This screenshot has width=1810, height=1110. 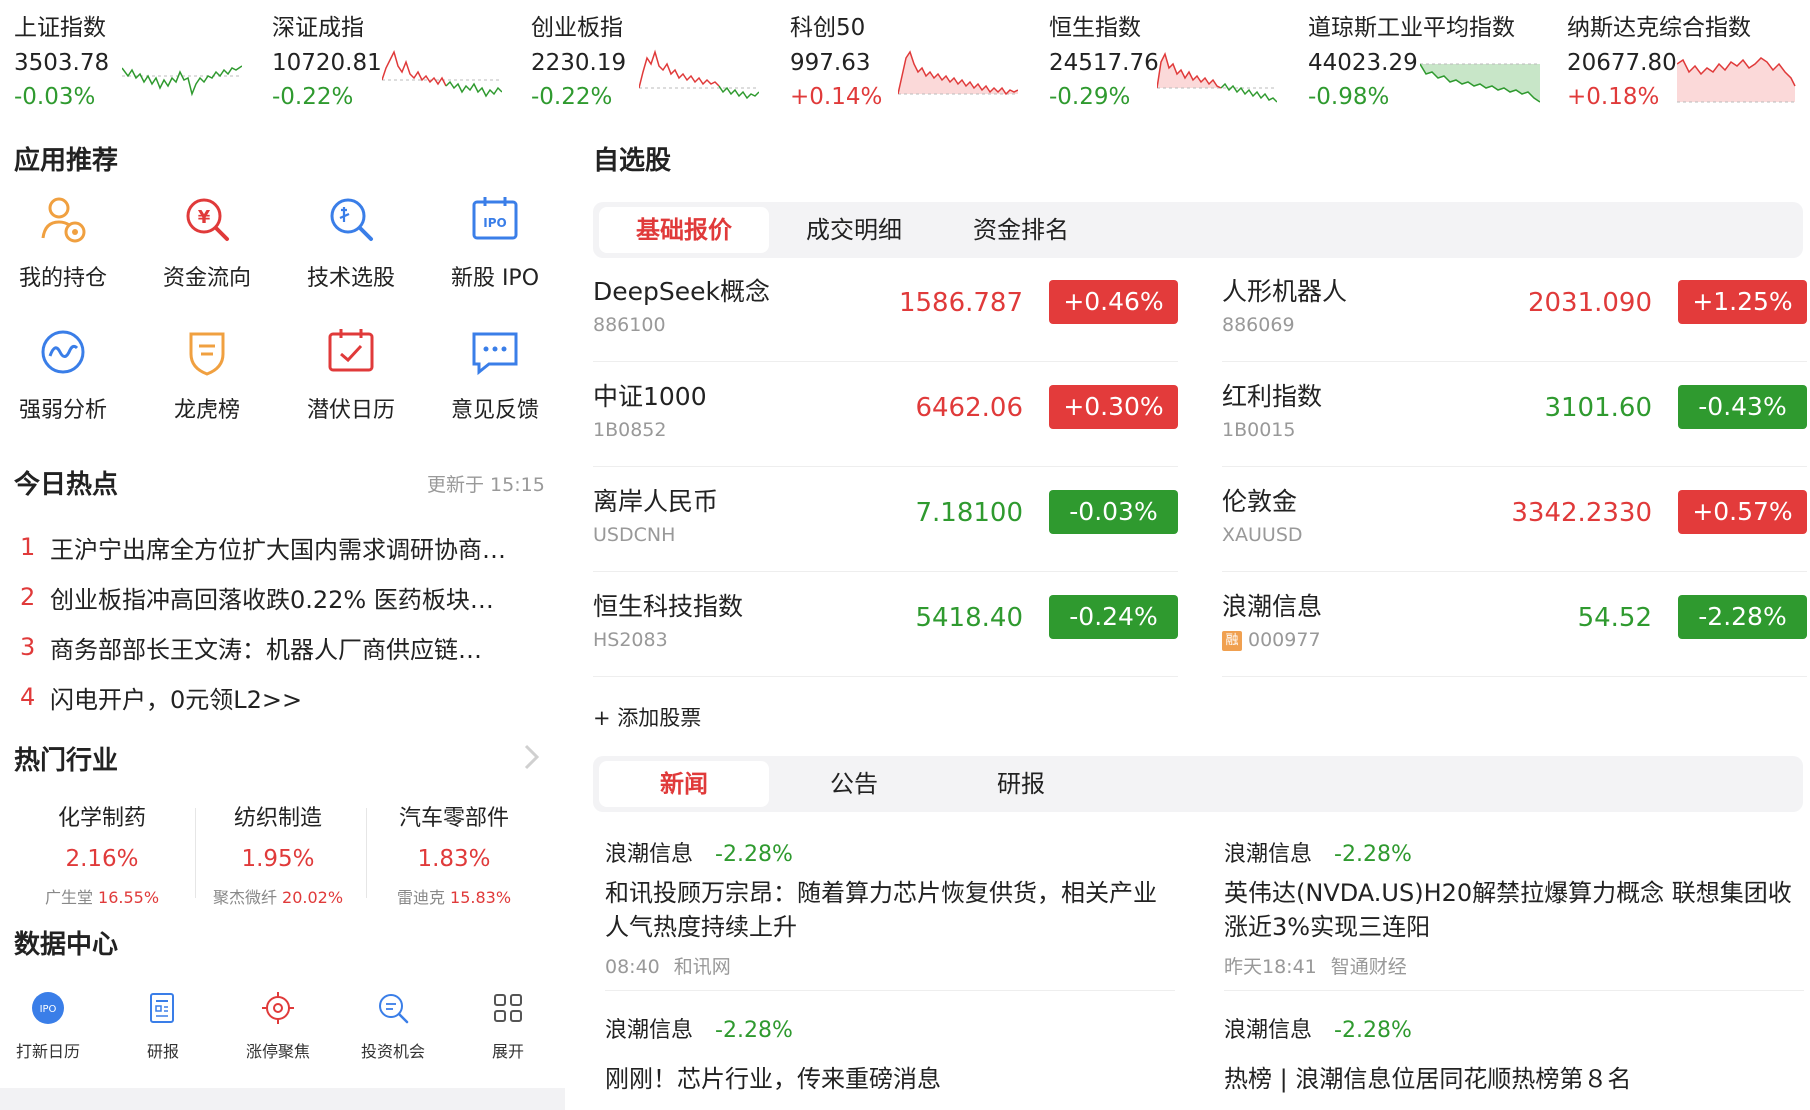 I want to click on stock-row: 恒生科技指数 HS2083 5418.40 -0.24%, so click(x=885, y=625).